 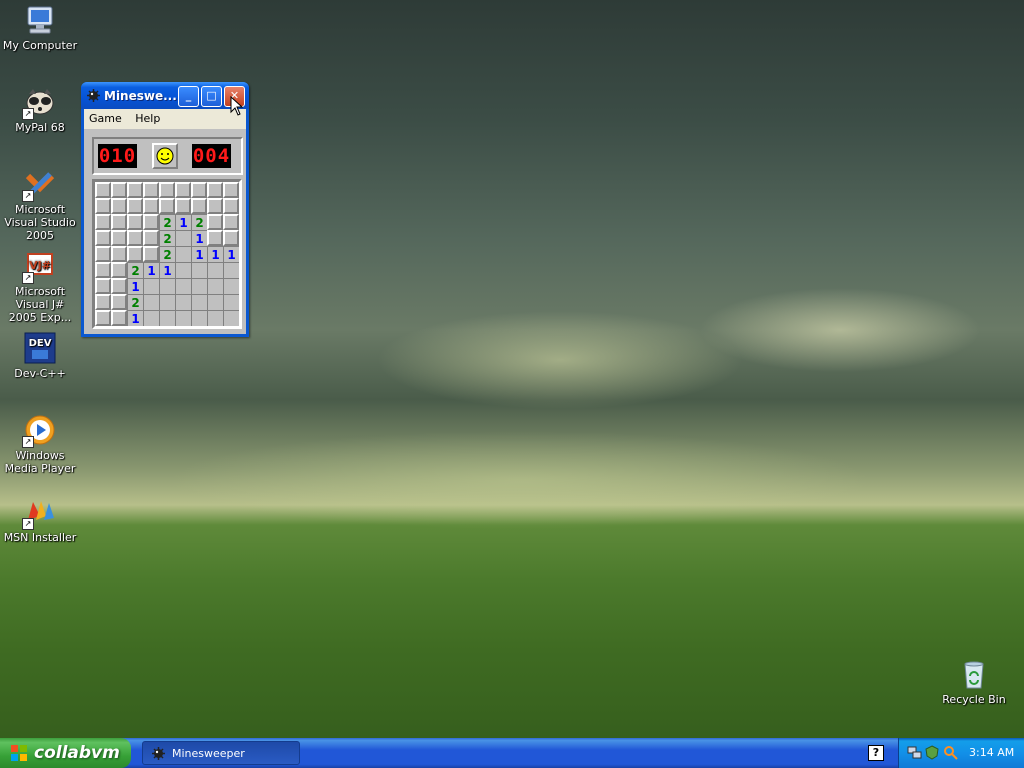 What do you see at coordinates (914, 752) in the screenshot?
I see `network-icon` at bounding box center [914, 752].